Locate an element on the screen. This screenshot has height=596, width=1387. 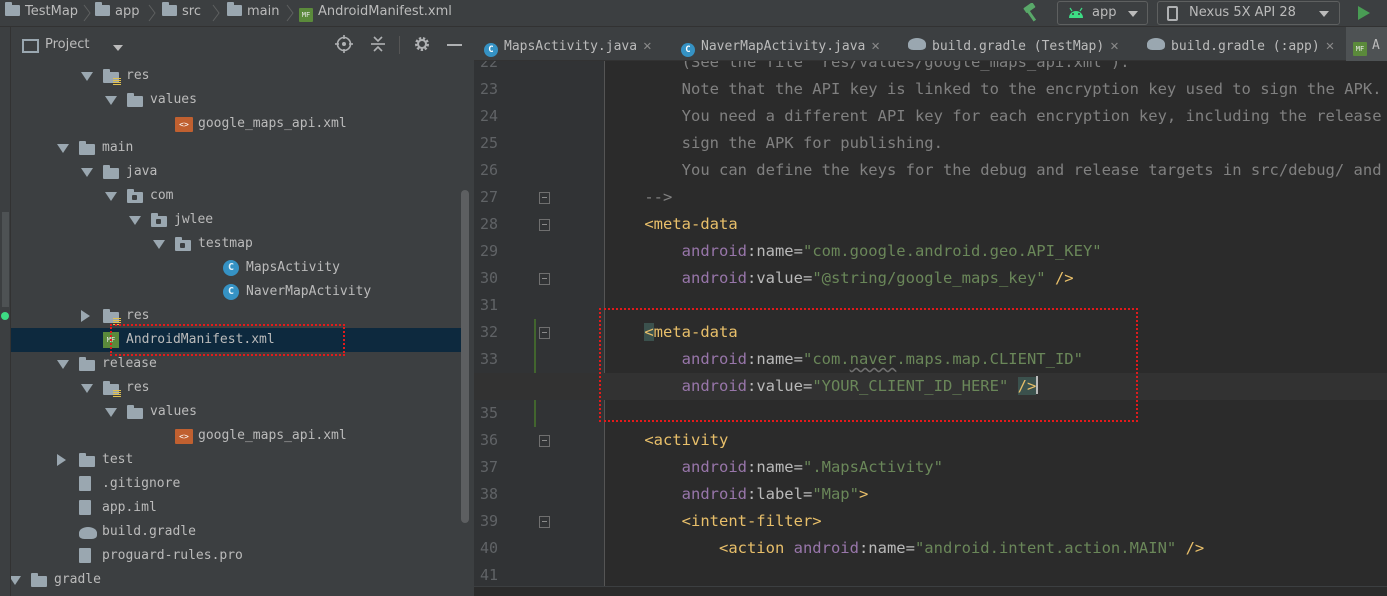
breadcrumb-main: main is located at coordinates (253, 13).